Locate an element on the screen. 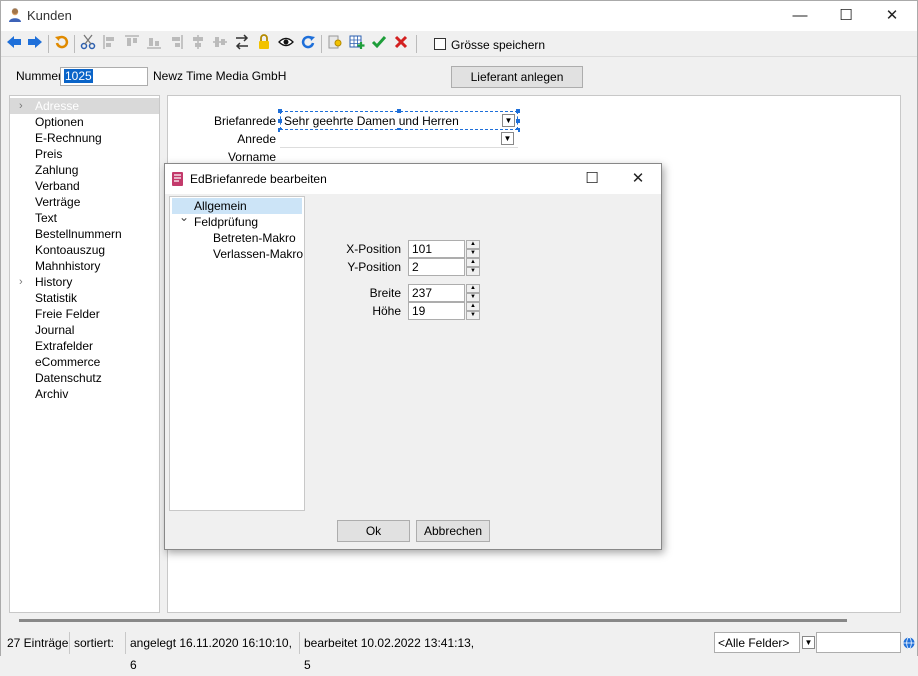  eye-icon is located at coordinates (286, 44).